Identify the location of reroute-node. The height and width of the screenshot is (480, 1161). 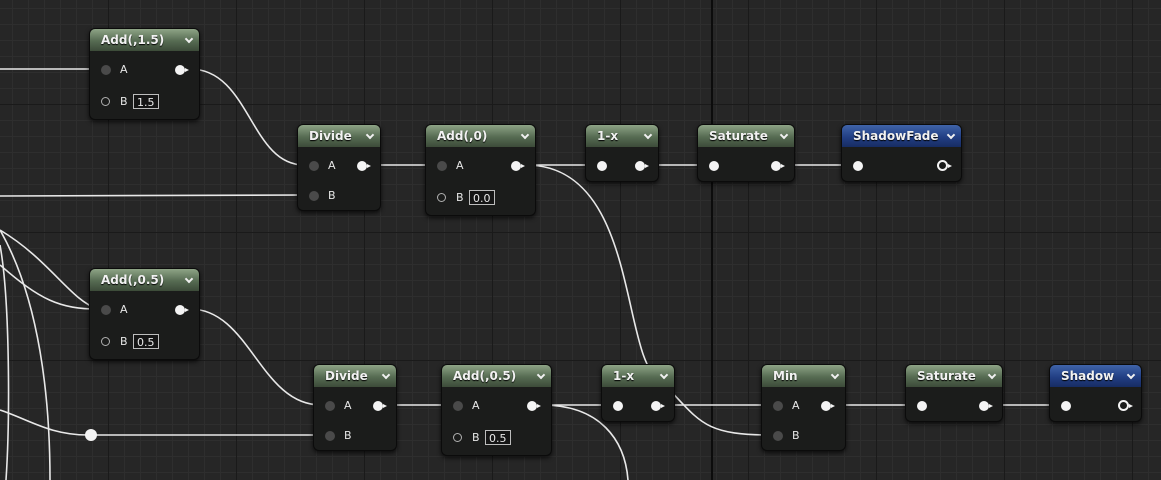
(91, 435).